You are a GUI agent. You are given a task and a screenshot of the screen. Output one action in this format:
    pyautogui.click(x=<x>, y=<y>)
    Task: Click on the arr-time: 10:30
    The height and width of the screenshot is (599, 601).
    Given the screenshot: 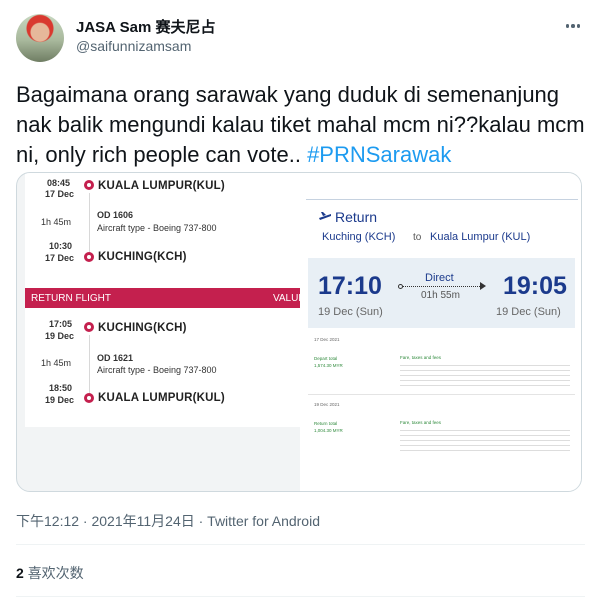 What is the action you would take?
    pyautogui.click(x=61, y=246)
    